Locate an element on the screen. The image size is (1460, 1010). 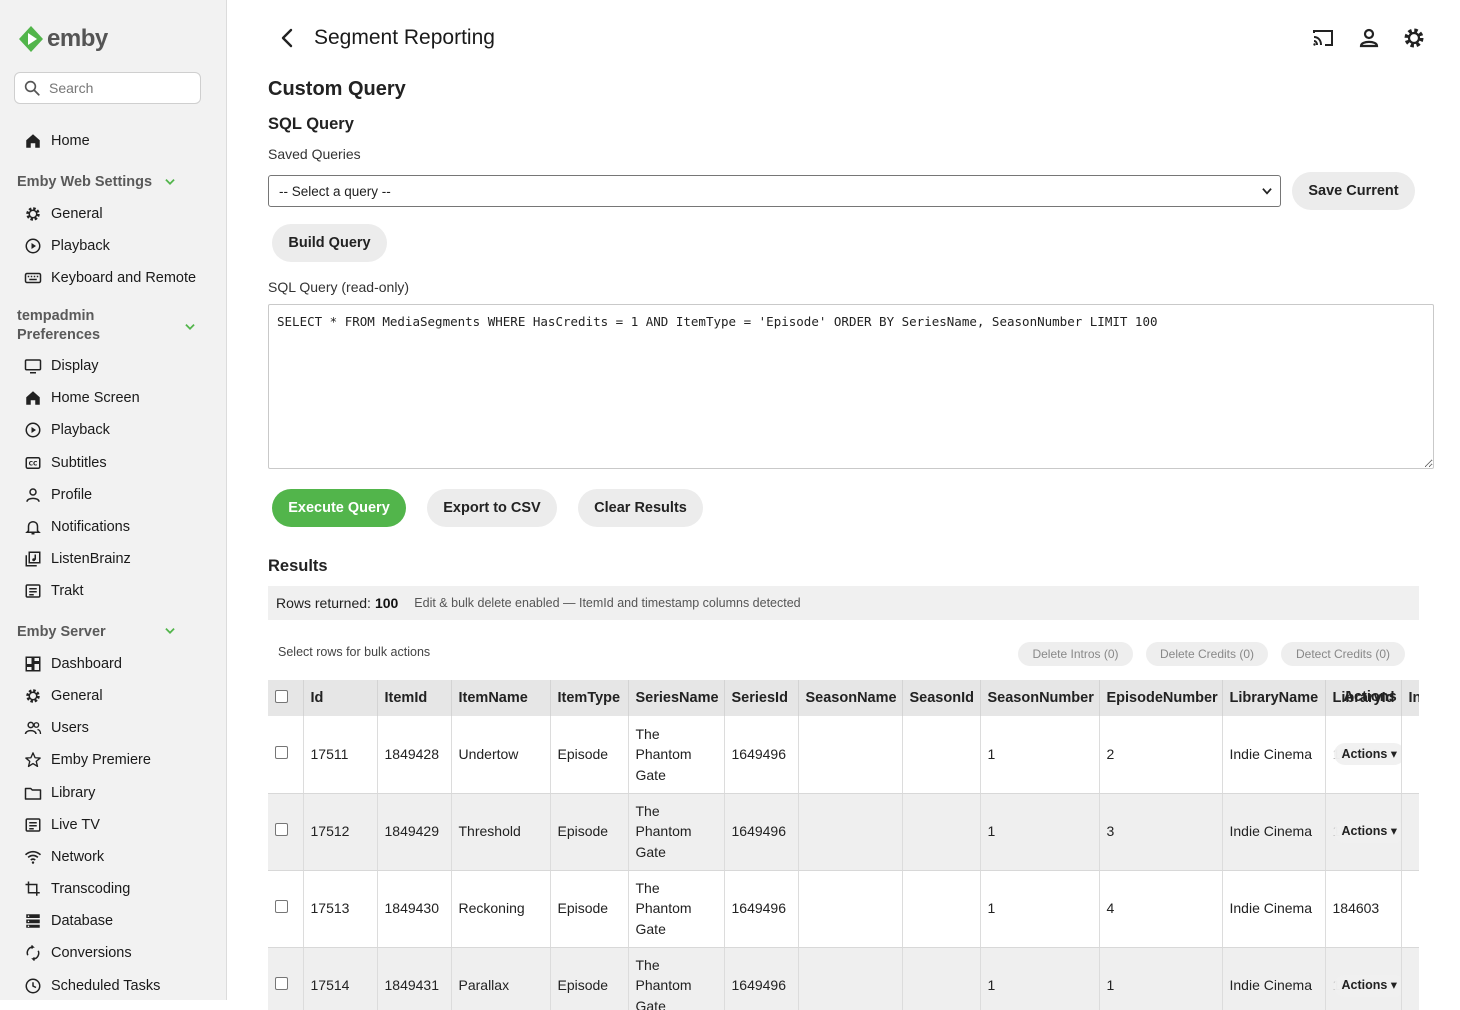
section-emby-server: Emby Server is located at coordinates (112, 632).